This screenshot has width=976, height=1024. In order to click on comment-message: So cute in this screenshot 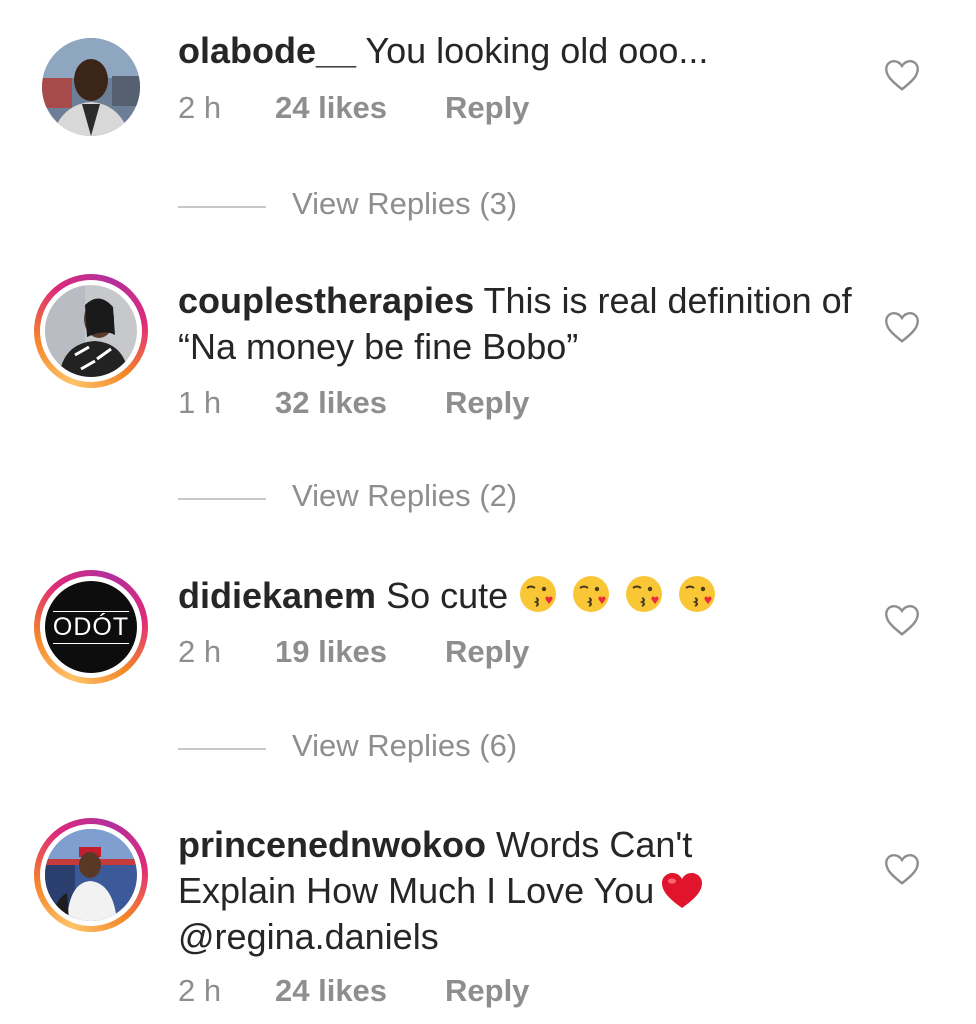, I will do `click(442, 595)`.